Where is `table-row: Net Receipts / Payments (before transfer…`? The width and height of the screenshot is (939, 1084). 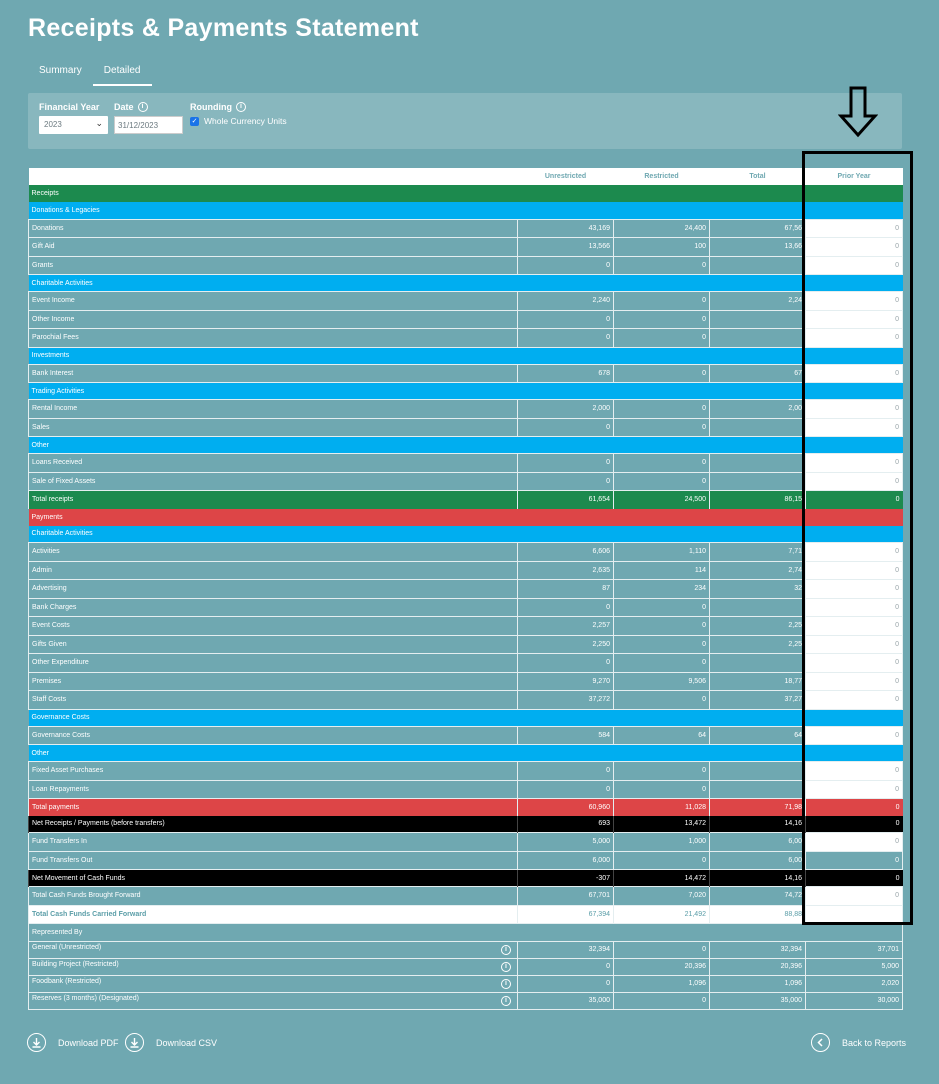
table-row: Net Receipts / Payments (before transfer… is located at coordinates (465, 824).